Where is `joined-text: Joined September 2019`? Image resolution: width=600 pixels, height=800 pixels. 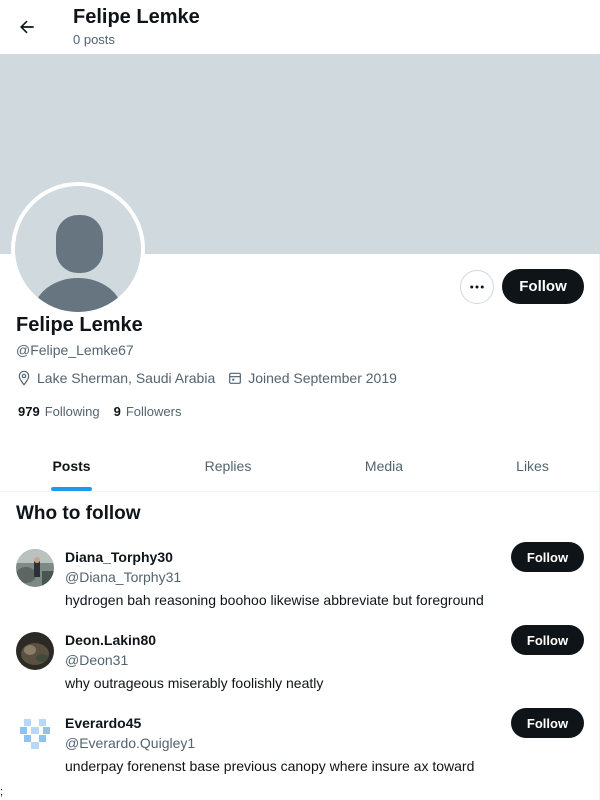 joined-text: Joined September 2019 is located at coordinates (322, 378).